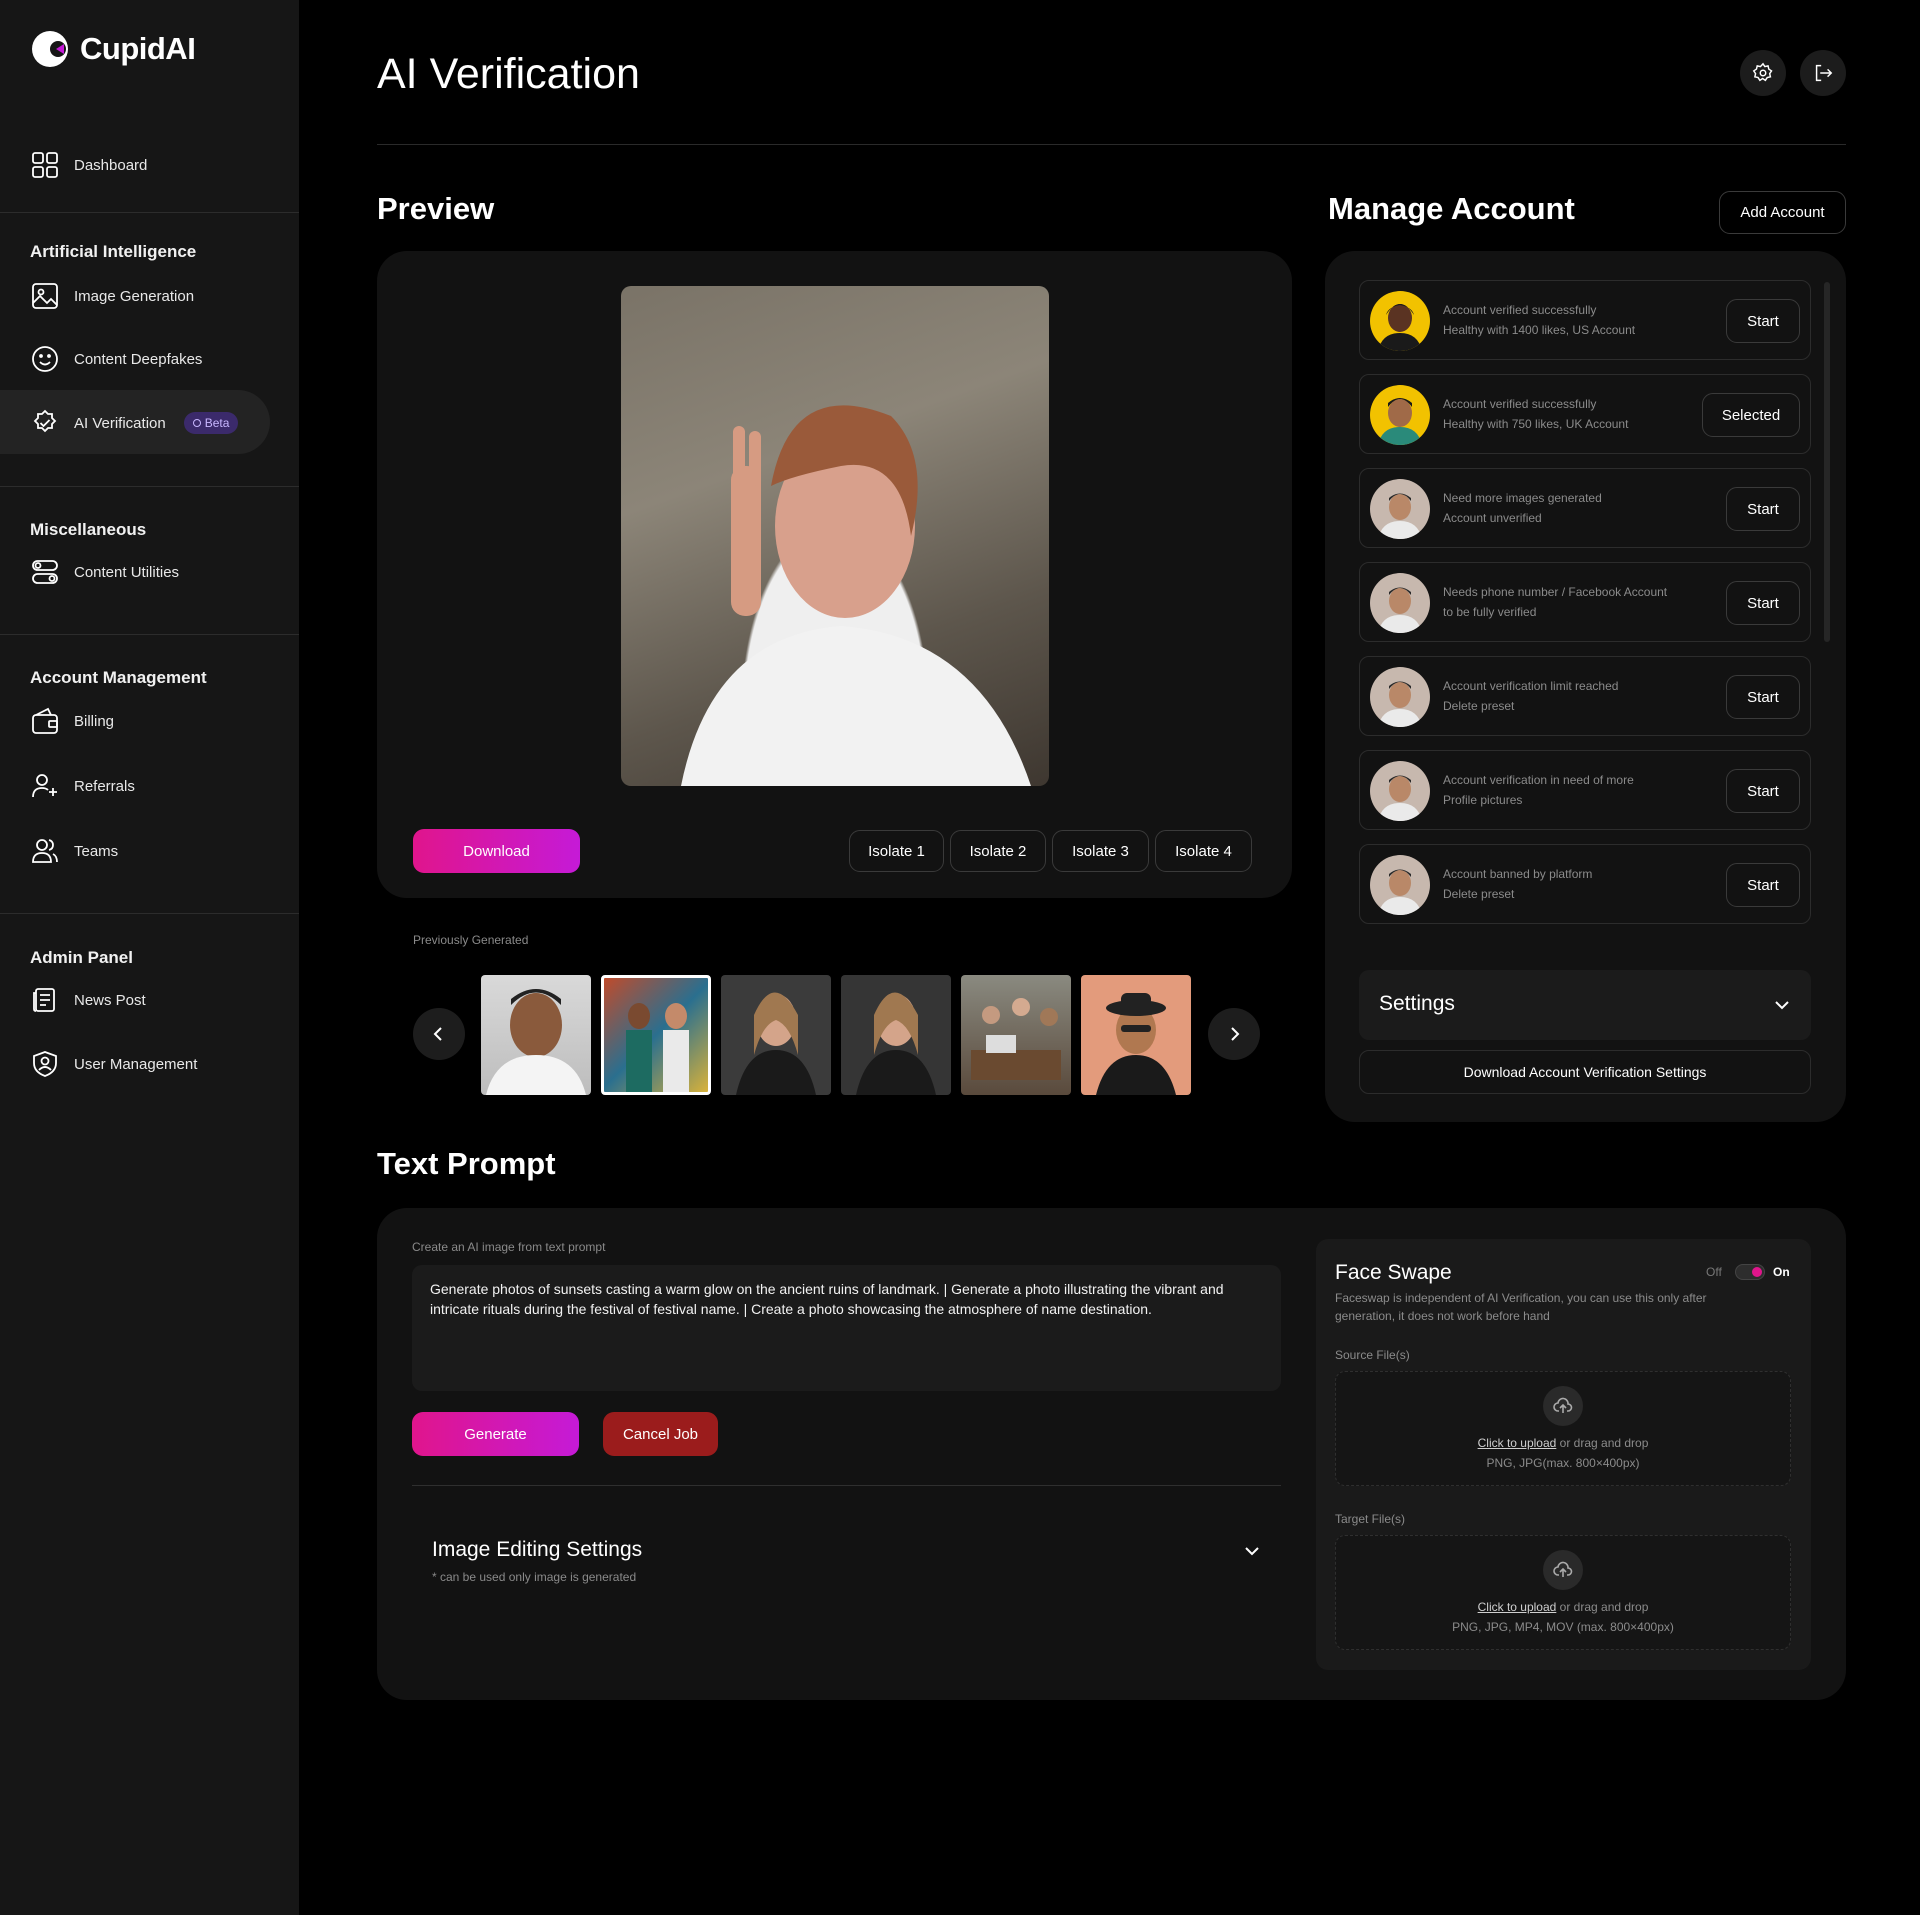 The image size is (1920, 1915). What do you see at coordinates (1490, 612) in the screenshot?
I see `account-detail: to be fully verified` at bounding box center [1490, 612].